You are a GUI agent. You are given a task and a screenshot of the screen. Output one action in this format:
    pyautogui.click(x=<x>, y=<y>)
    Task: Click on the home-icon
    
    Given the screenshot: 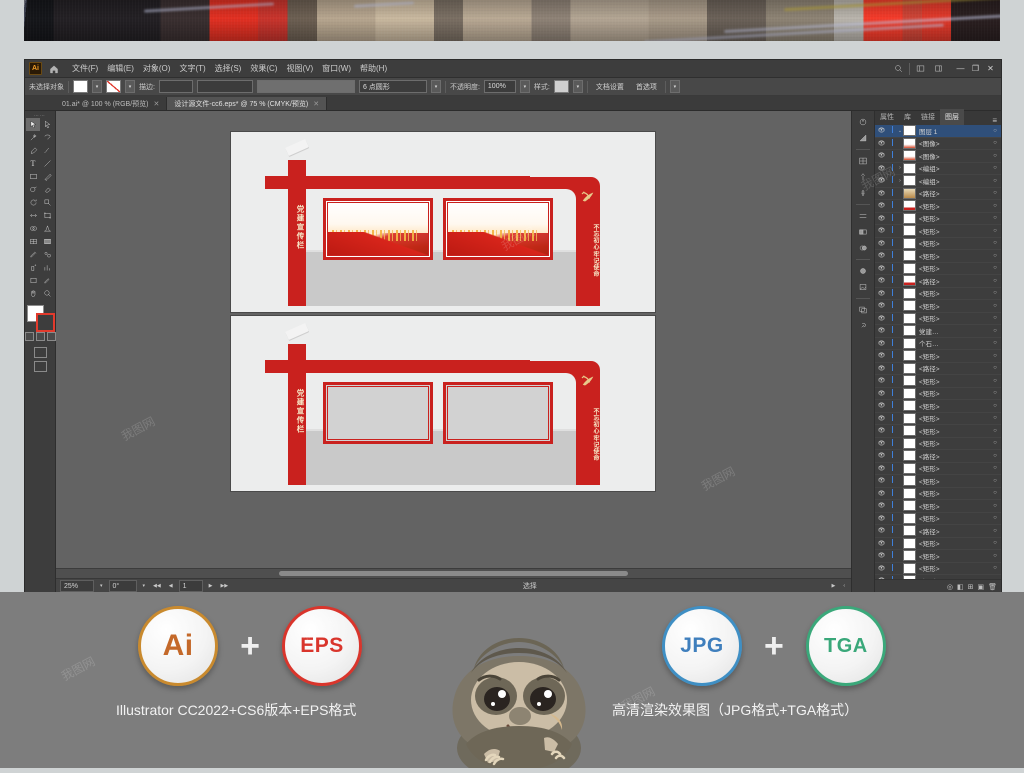 What is the action you would take?
    pyautogui.click(x=53, y=68)
    